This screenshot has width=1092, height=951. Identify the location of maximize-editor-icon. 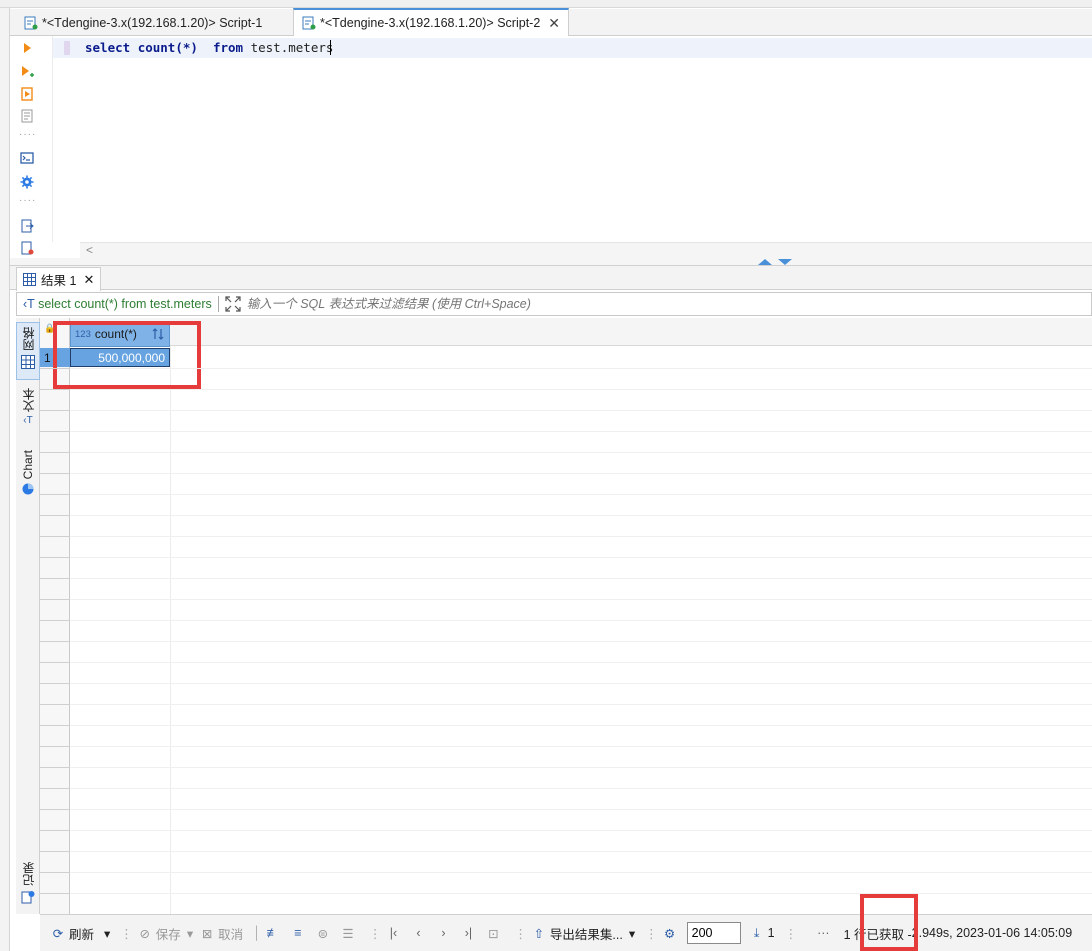
(765, 262).